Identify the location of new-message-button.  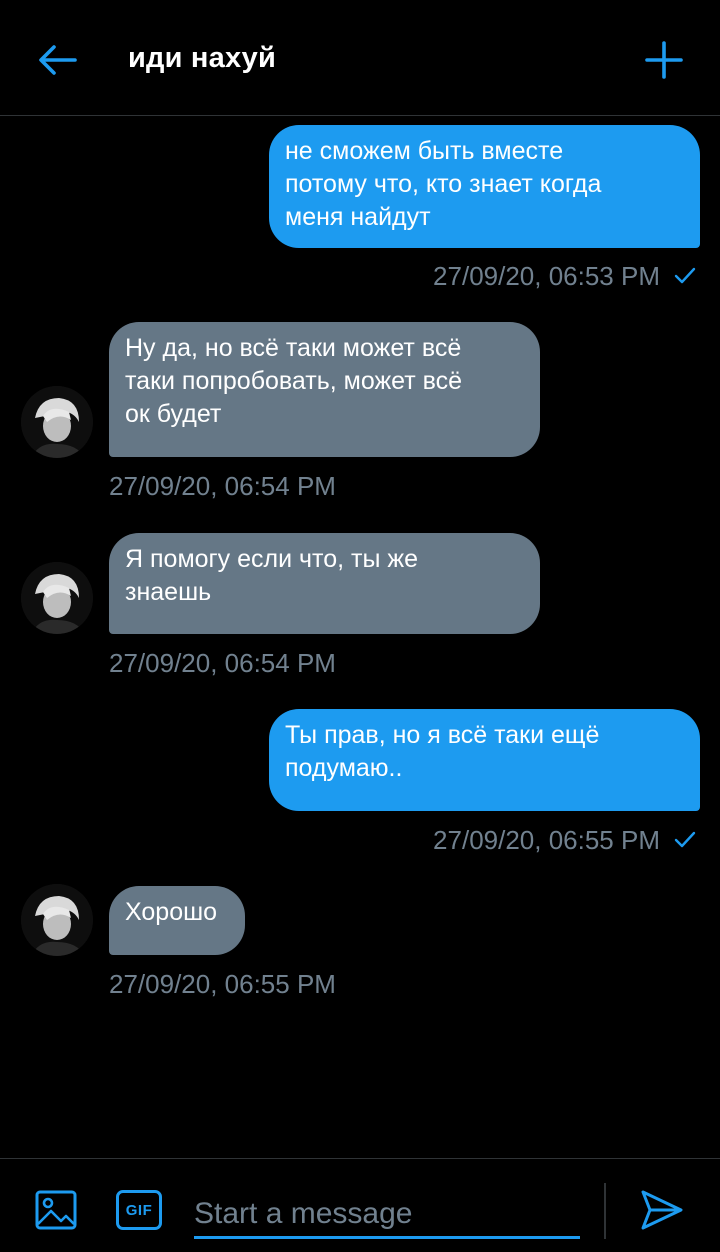
(664, 60).